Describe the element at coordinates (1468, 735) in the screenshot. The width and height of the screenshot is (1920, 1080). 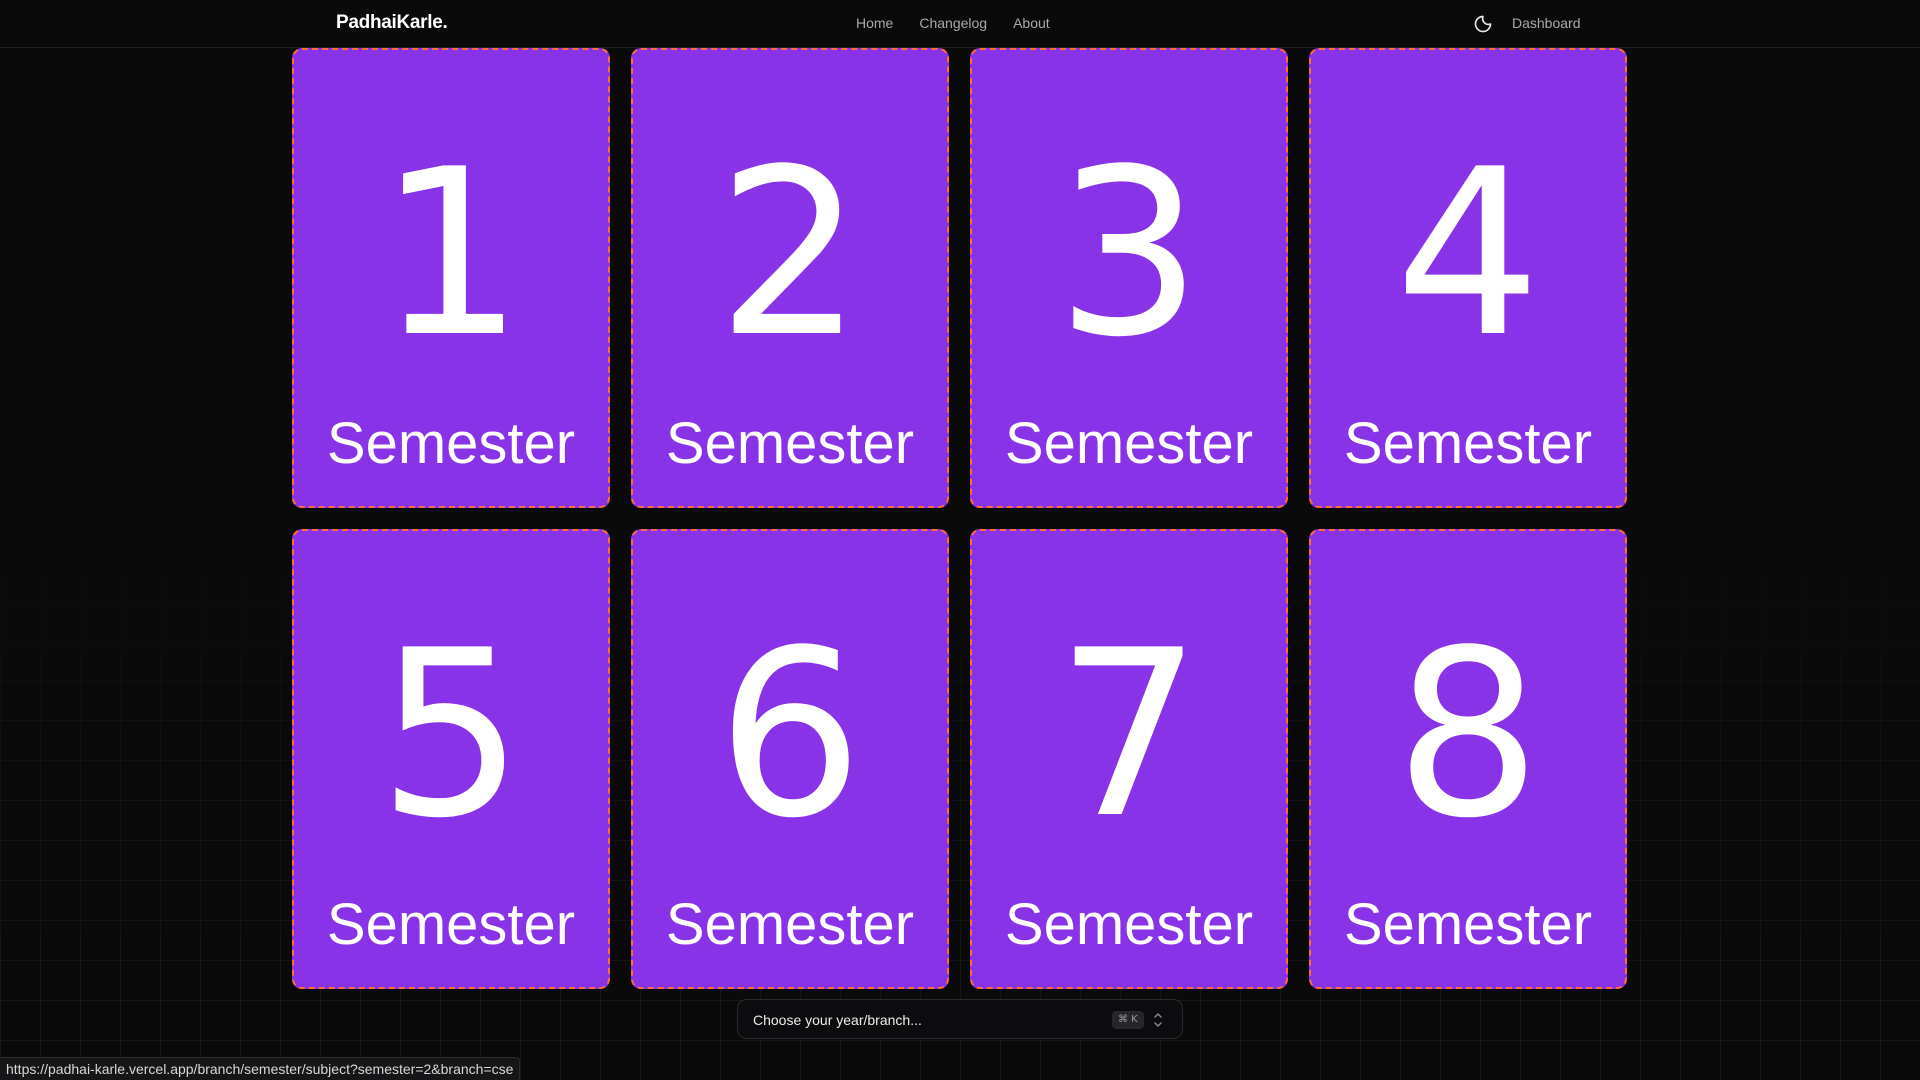
I see `semester-number: 8` at that location.